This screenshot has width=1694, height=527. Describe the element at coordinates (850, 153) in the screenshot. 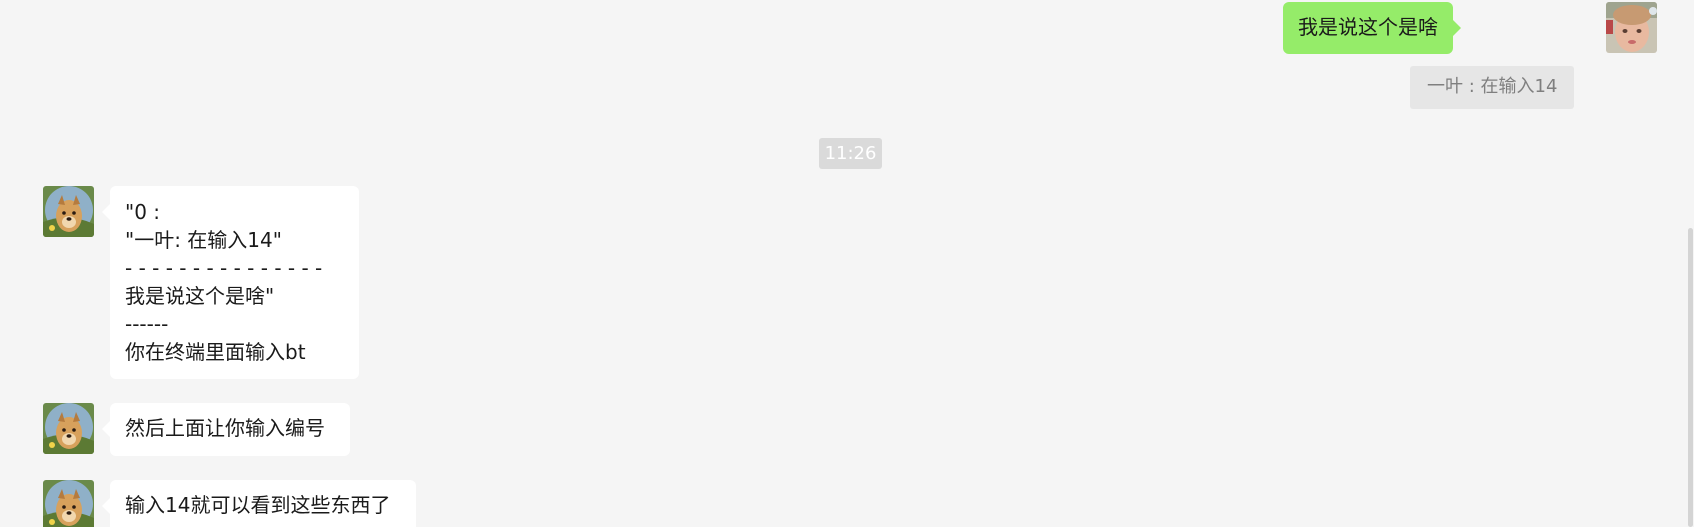

I see `timestamp-badge: 11:26` at that location.